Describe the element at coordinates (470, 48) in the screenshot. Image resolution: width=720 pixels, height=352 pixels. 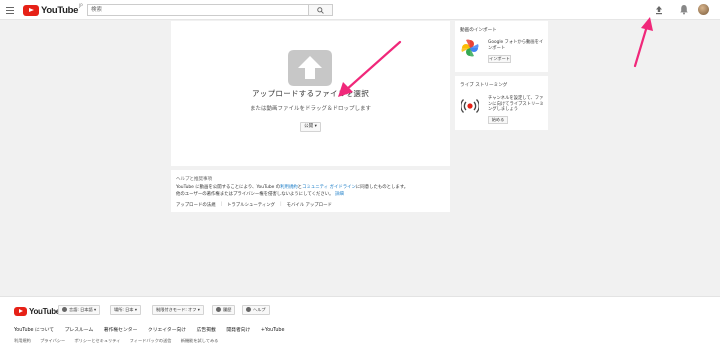
I see `google-photos-icon` at that location.